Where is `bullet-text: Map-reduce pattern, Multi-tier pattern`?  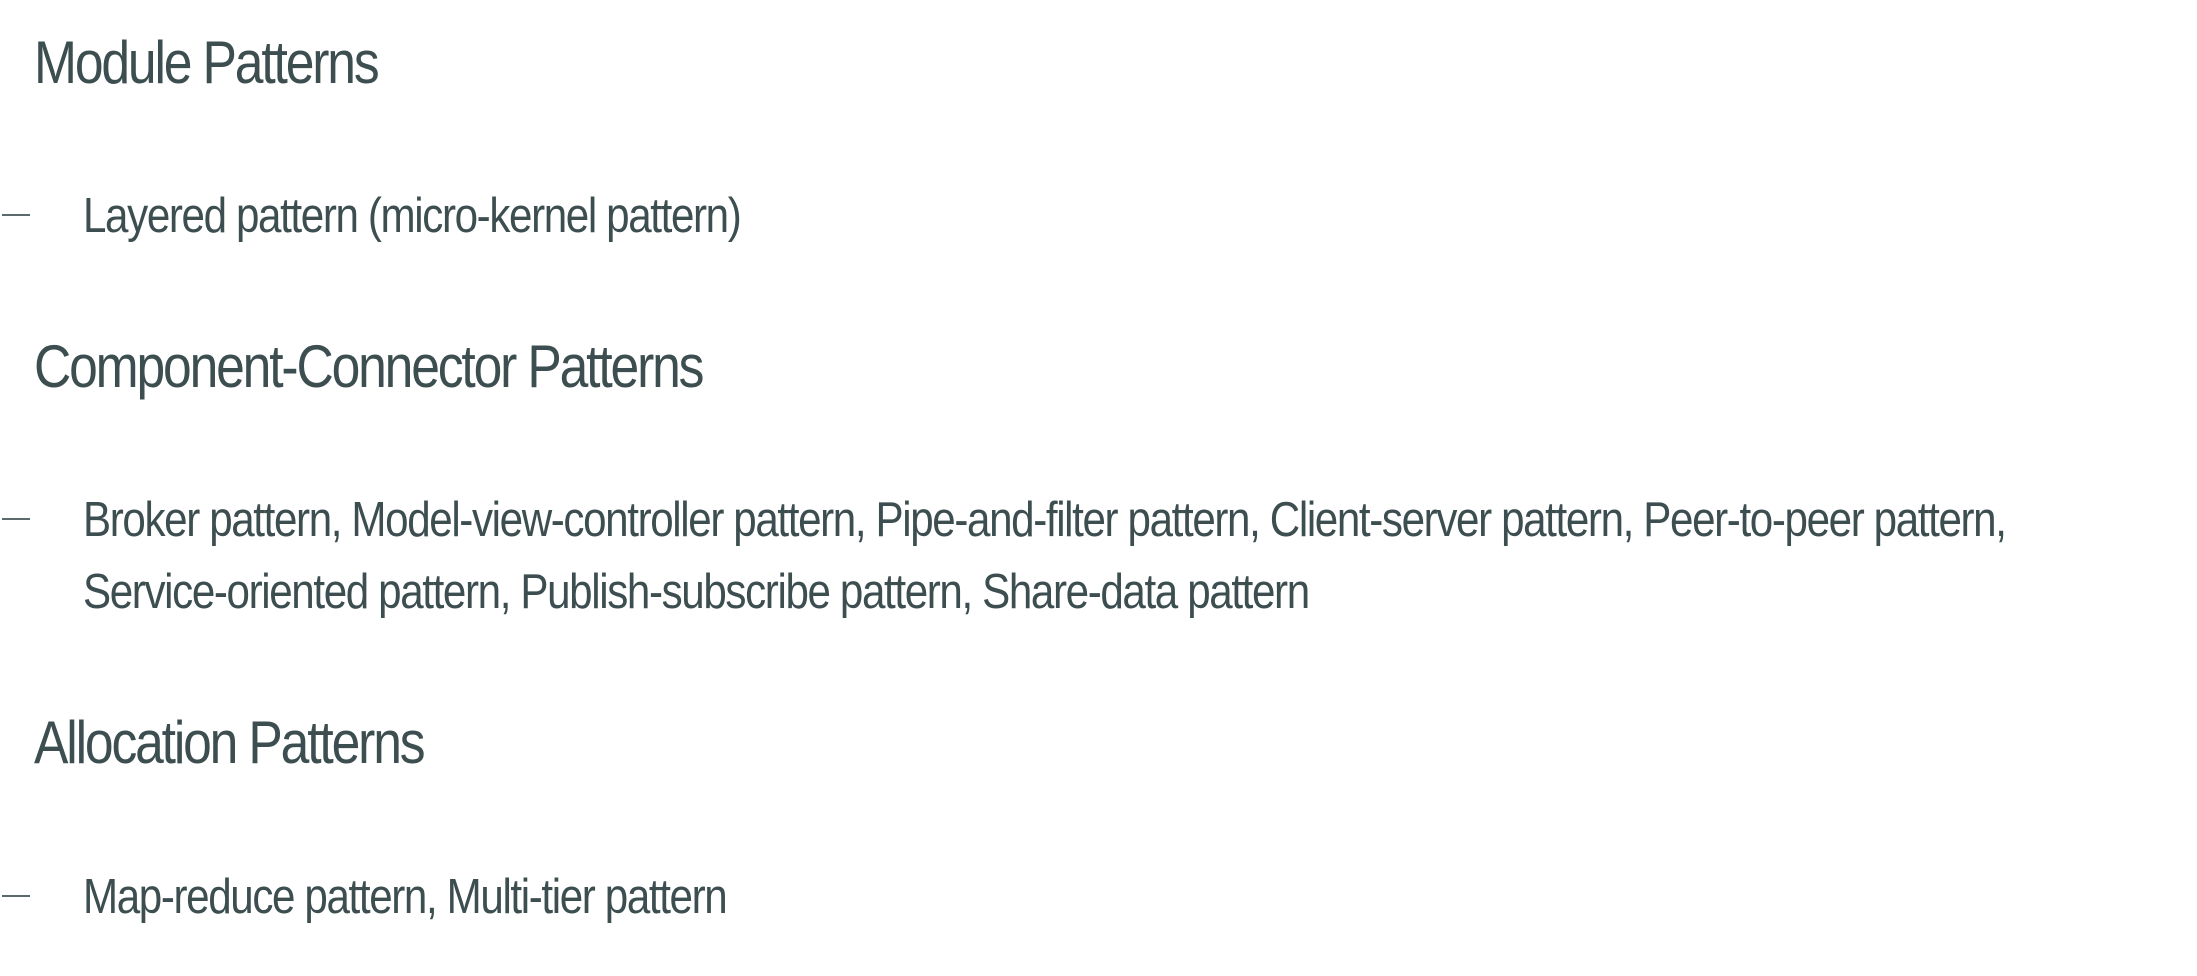 bullet-text: Map-reduce pattern, Multi-tier pattern is located at coordinates (405, 897).